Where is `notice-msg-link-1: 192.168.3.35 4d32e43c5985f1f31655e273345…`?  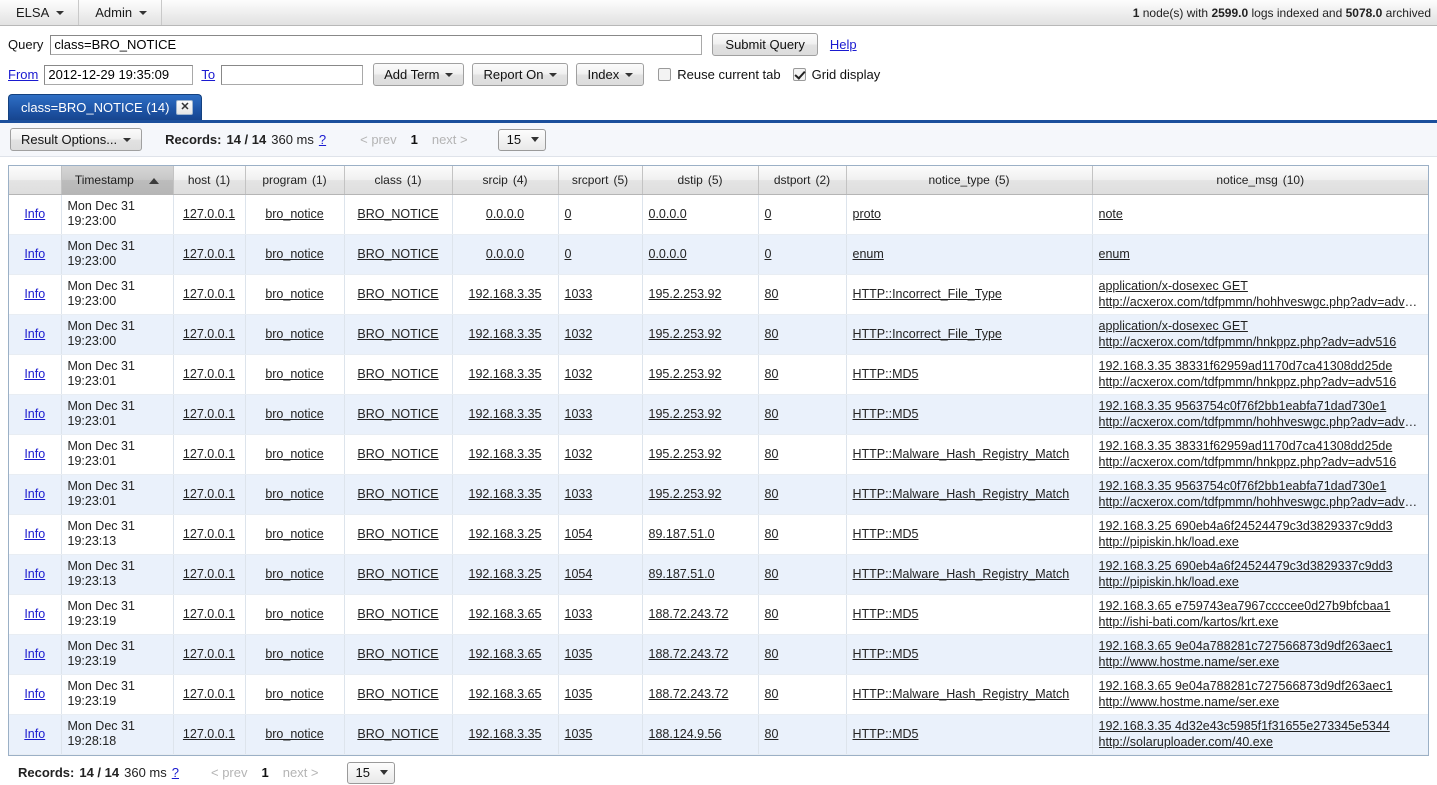 notice-msg-link-1: 192.168.3.35 4d32e43c5985f1f31655e273345… is located at coordinates (1244, 726).